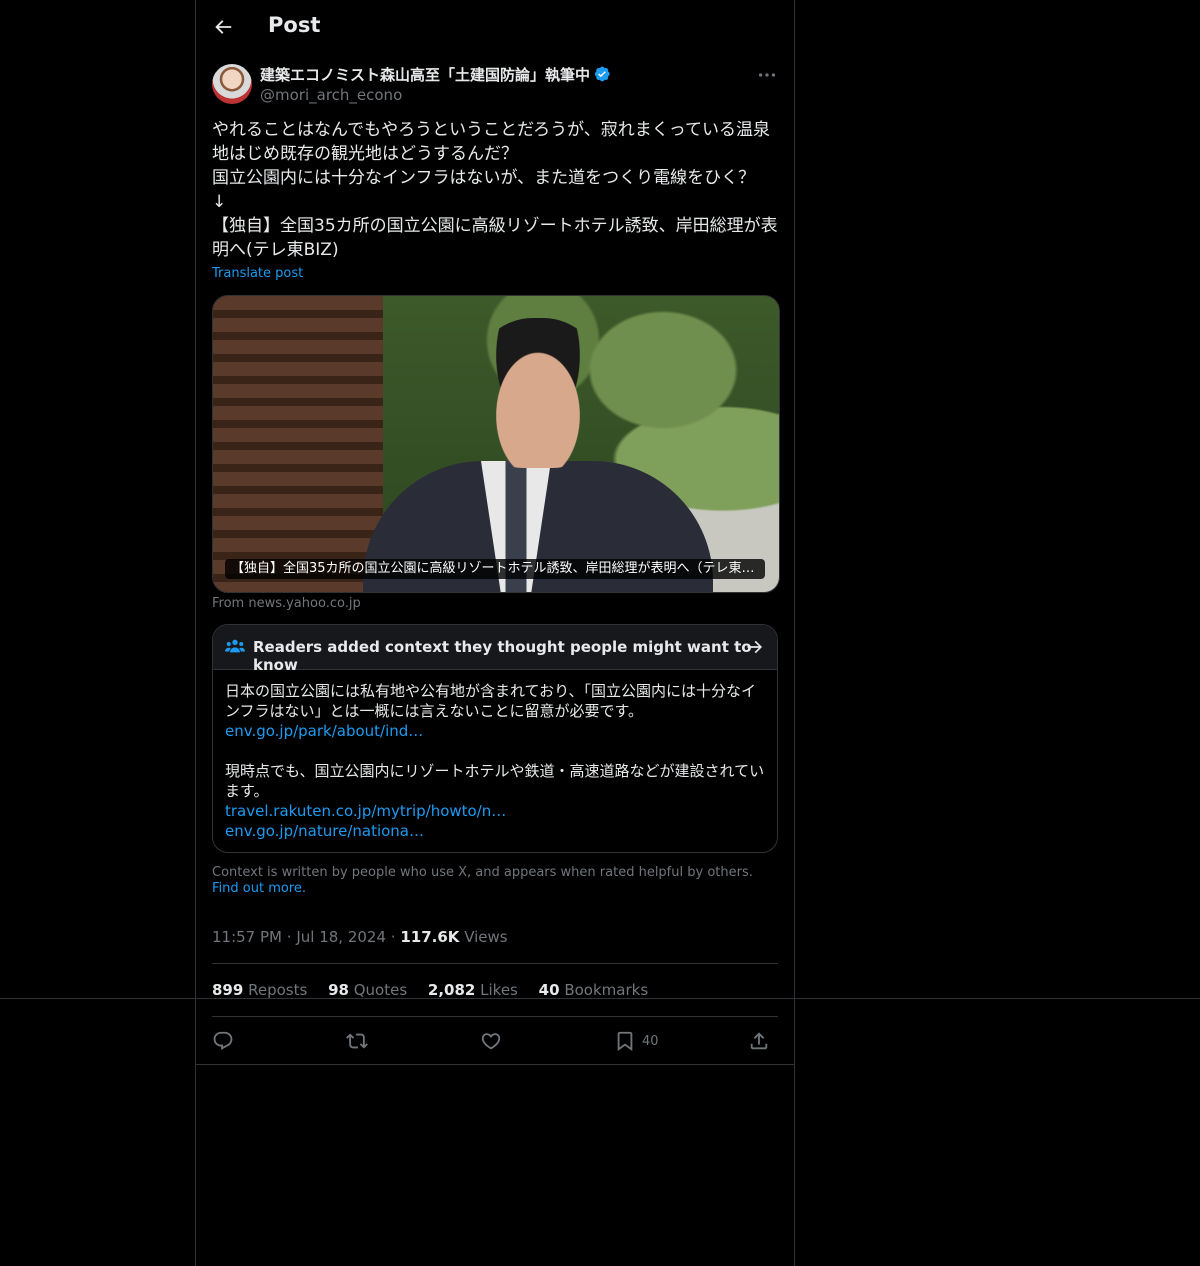  What do you see at coordinates (425, 75) in the screenshot?
I see `author-display-name: 建築エコノミスト森山高至「土建国防論」執筆中` at bounding box center [425, 75].